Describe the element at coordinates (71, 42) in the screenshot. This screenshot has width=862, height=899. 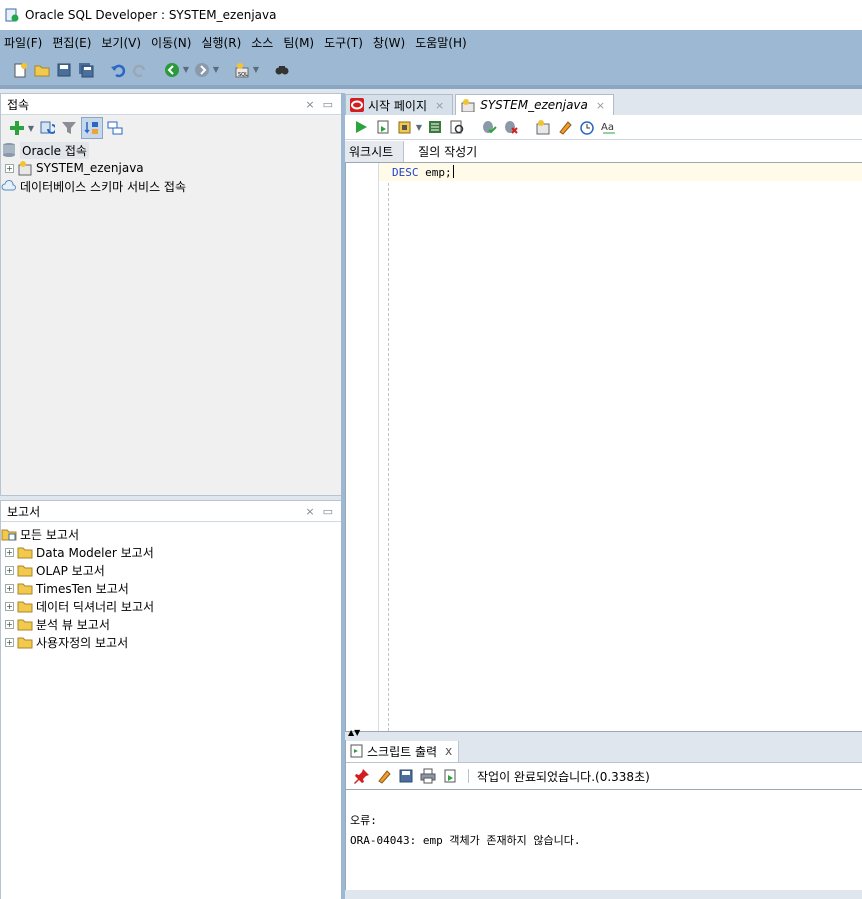
I see `menu-edit: 편집(E)` at that location.